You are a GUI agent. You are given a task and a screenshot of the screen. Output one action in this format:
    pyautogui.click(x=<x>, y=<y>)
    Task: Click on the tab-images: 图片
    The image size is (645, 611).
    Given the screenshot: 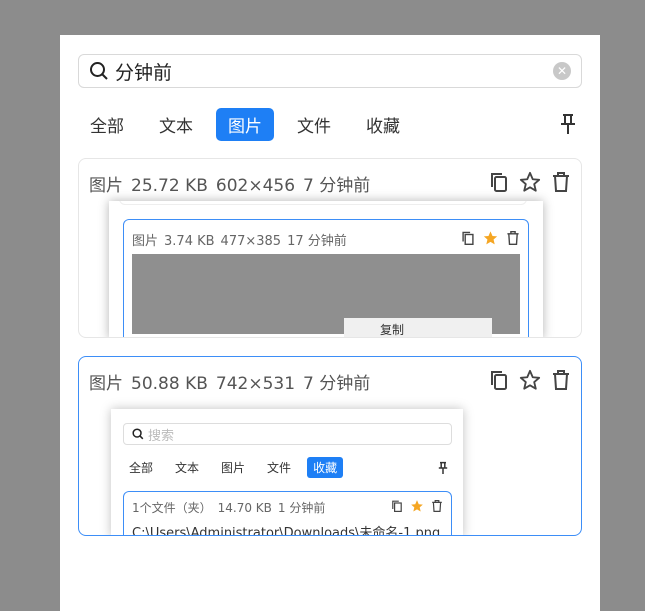 What is the action you would take?
    pyautogui.click(x=245, y=124)
    